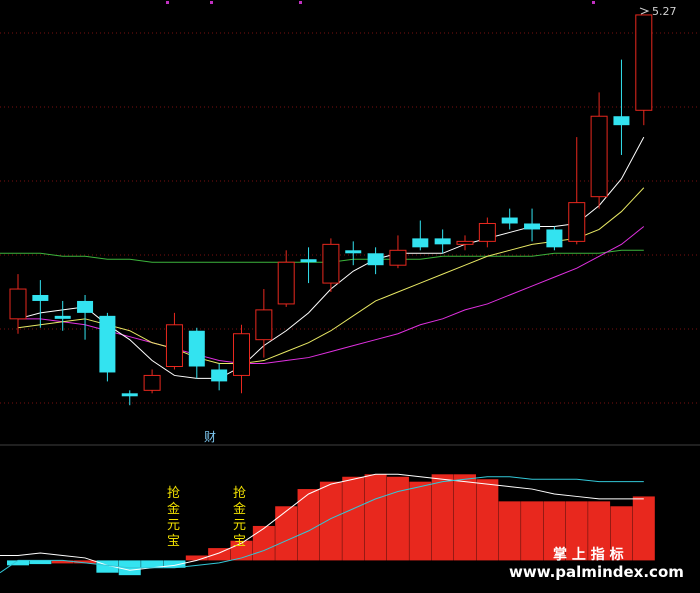 This screenshot has height=593, width=700. I want to click on signal-text-1: 抢 金 元 宝, so click(173, 517).